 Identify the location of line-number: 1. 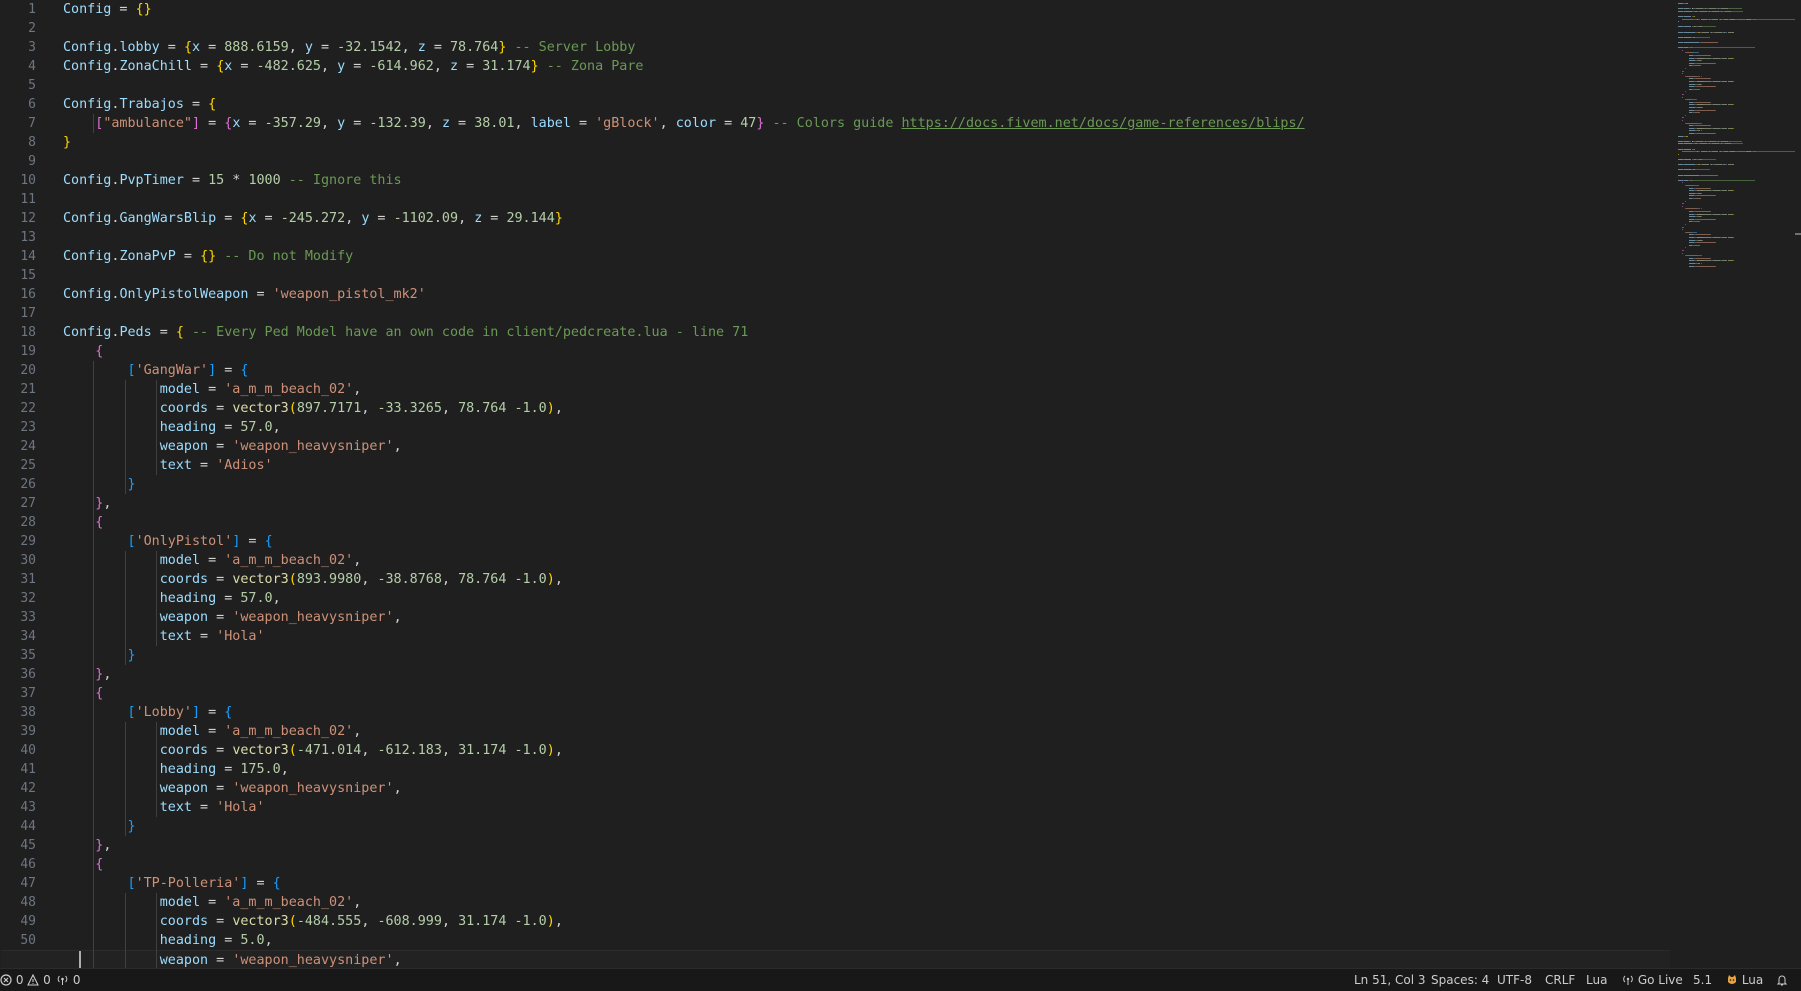
(32, 9).